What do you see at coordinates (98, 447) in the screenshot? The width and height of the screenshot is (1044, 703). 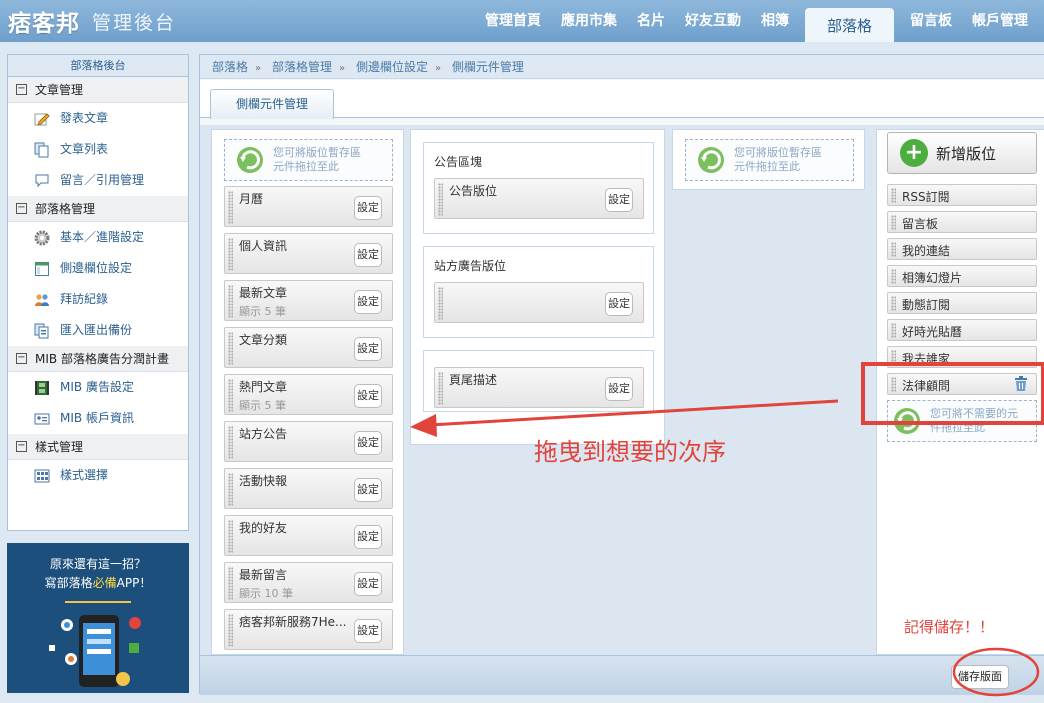 I see `sidebar-section-style: − 樣式管理` at bounding box center [98, 447].